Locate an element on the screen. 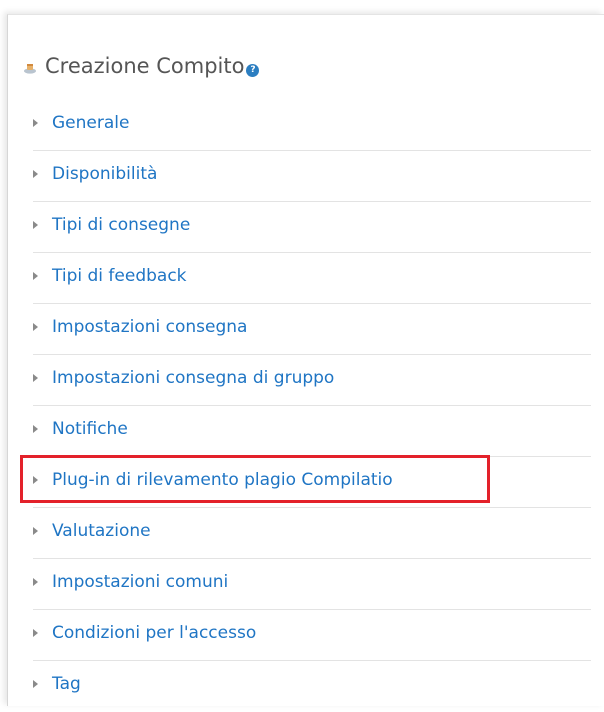 The height and width of the screenshot is (712, 604). section-toggle: Notifiche is located at coordinates (80, 429).